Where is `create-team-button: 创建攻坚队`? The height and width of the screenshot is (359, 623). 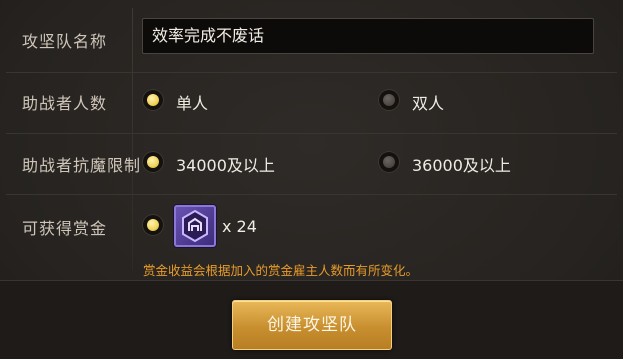
create-team-button: 创建攻坚队 is located at coordinates (312, 325).